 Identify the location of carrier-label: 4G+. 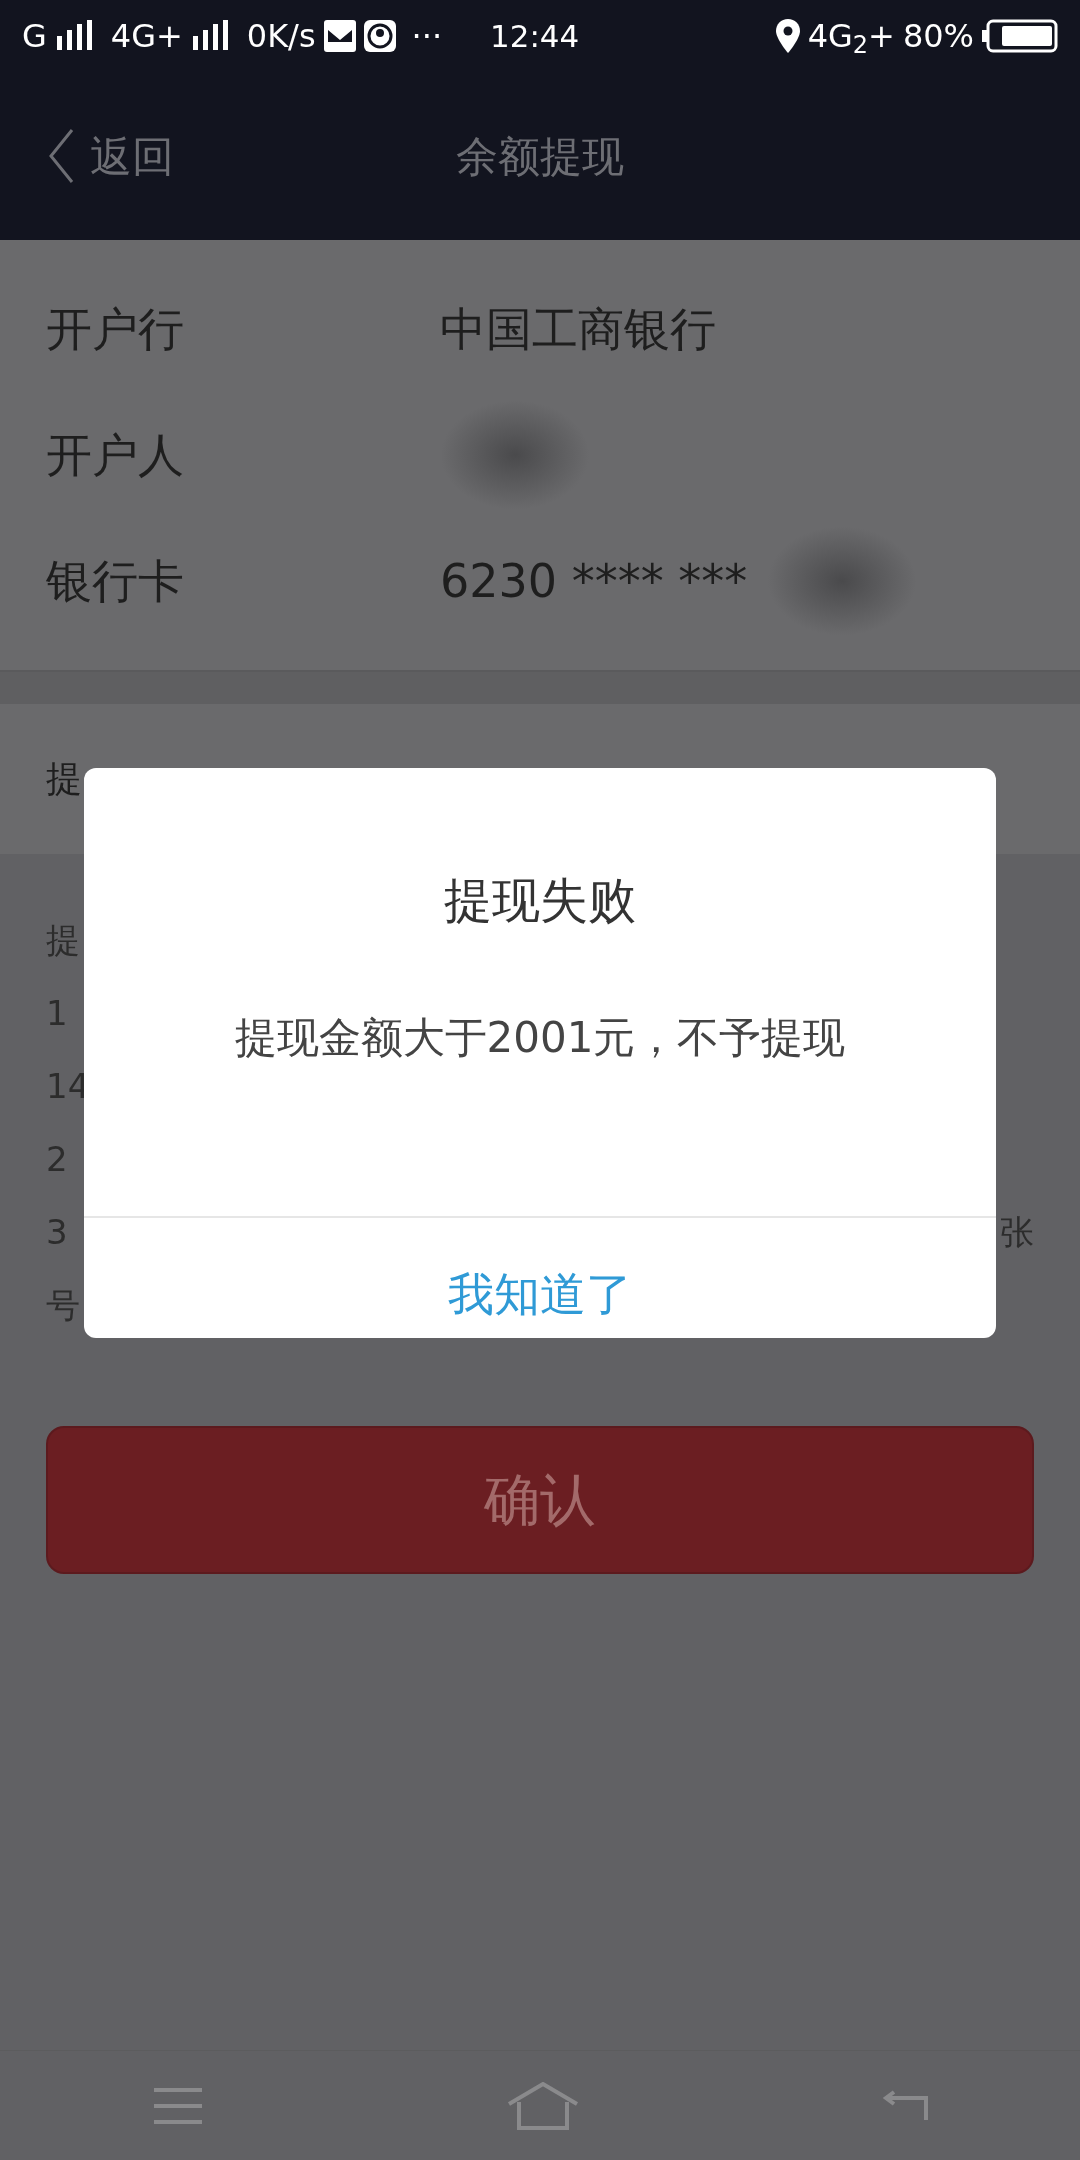
(146, 36).